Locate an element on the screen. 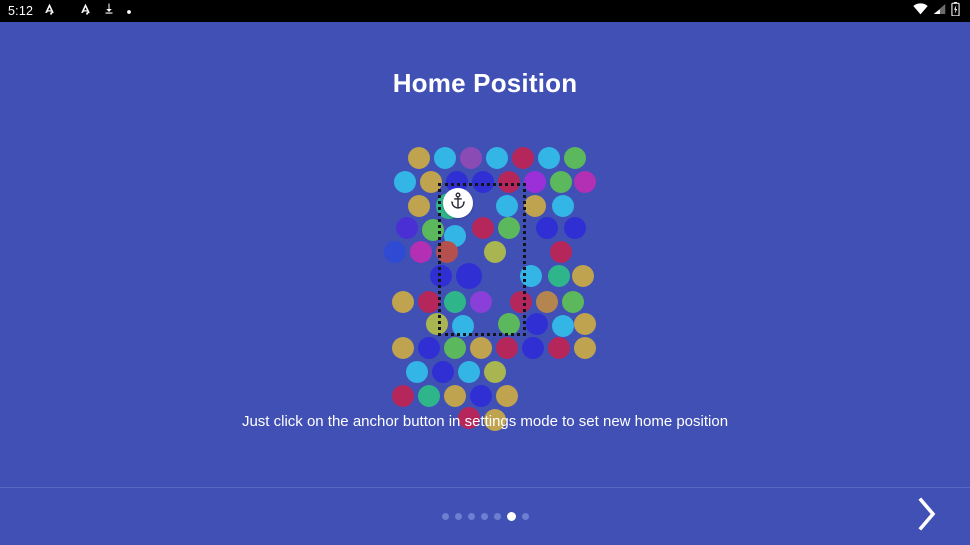  dot-grid-illustration is located at coordinates (490, 289).